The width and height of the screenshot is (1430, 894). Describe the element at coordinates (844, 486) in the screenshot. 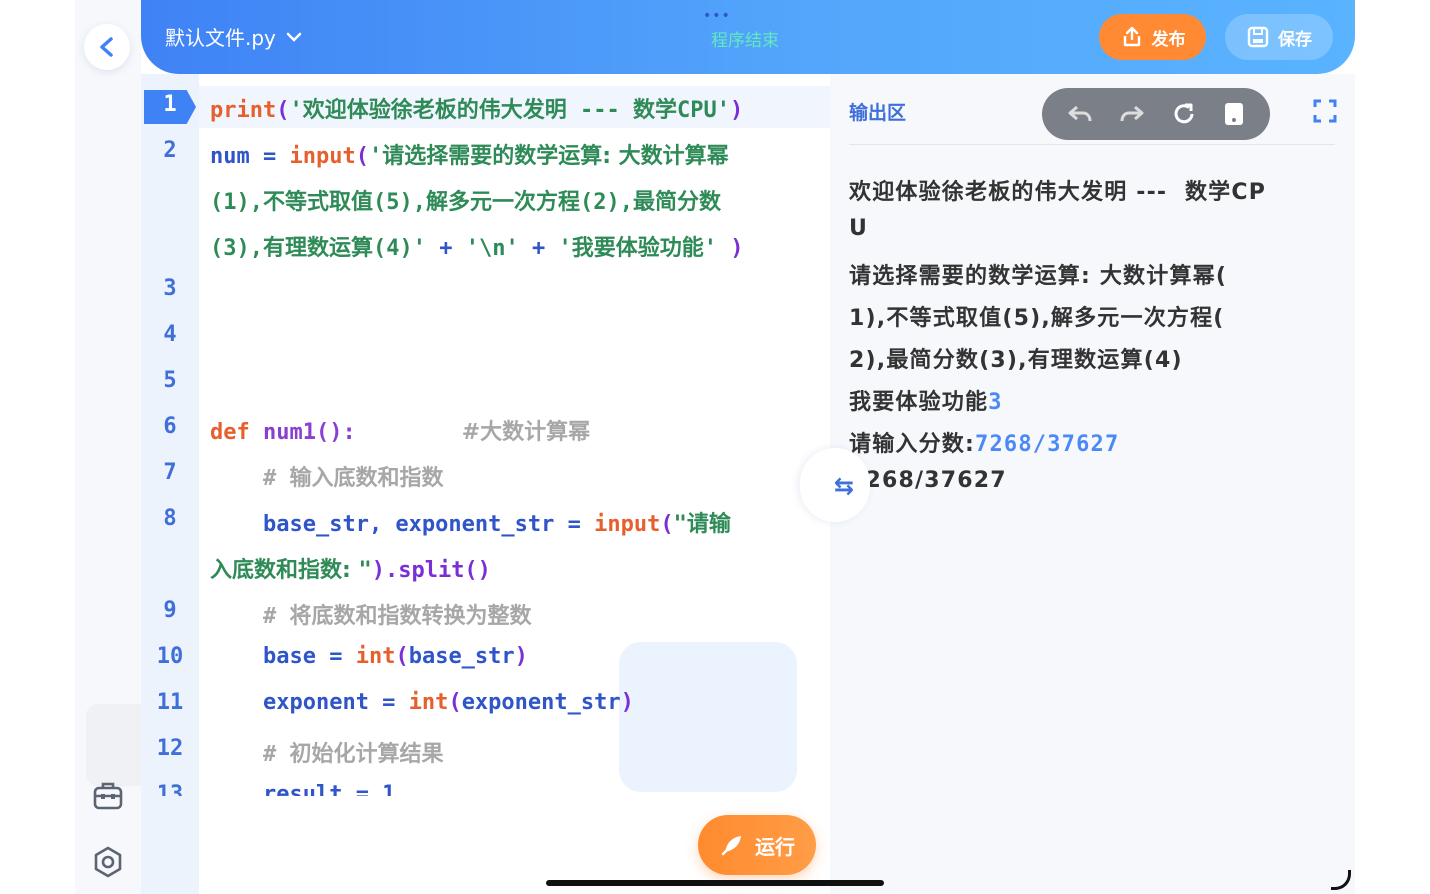

I see `swap-icon: ⇆` at that location.